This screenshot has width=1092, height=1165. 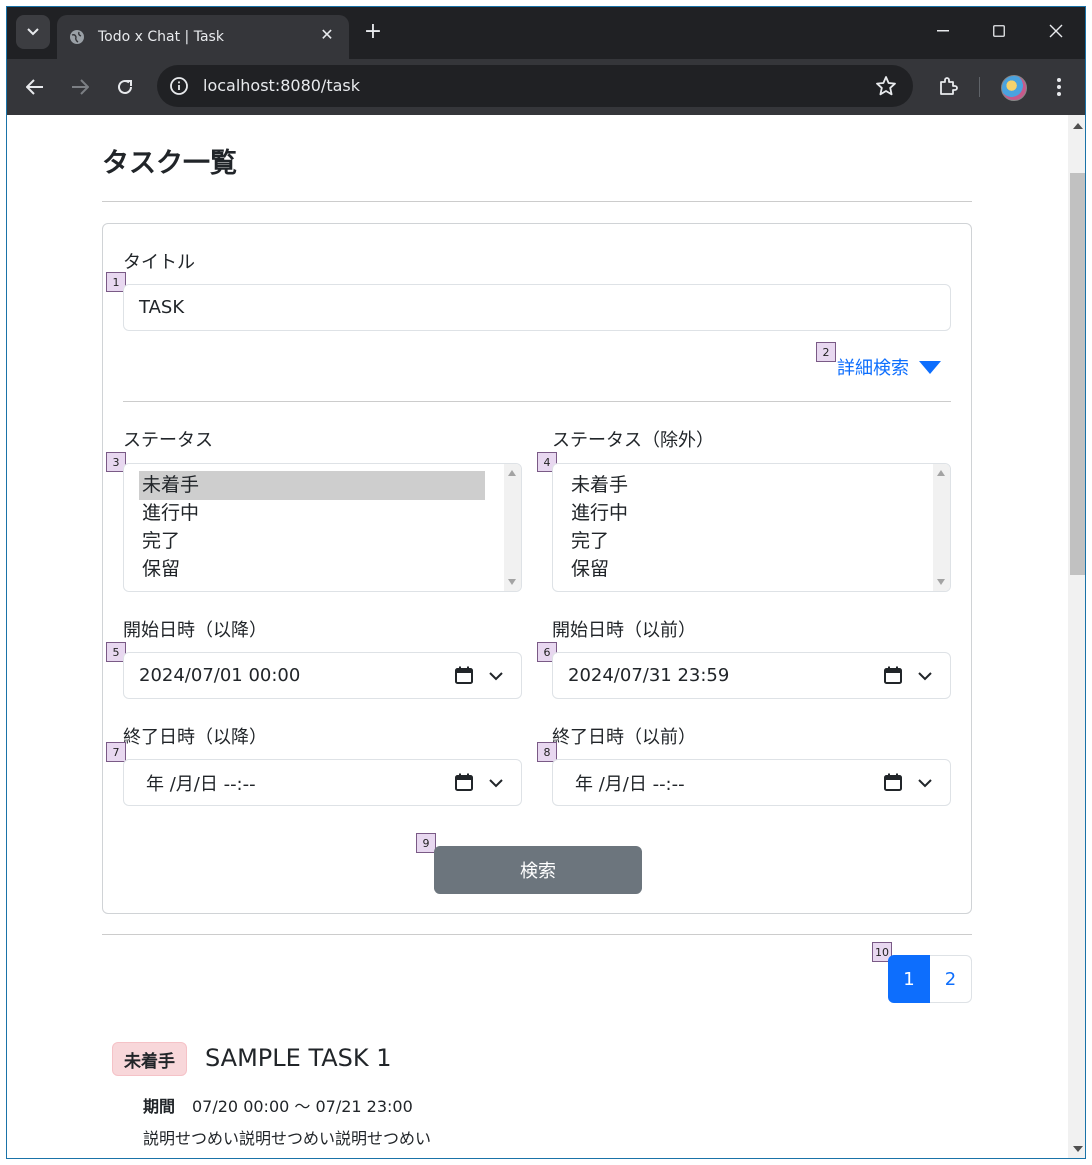 What do you see at coordinates (159, 262) in the screenshot?
I see `title-label: タイトル` at bounding box center [159, 262].